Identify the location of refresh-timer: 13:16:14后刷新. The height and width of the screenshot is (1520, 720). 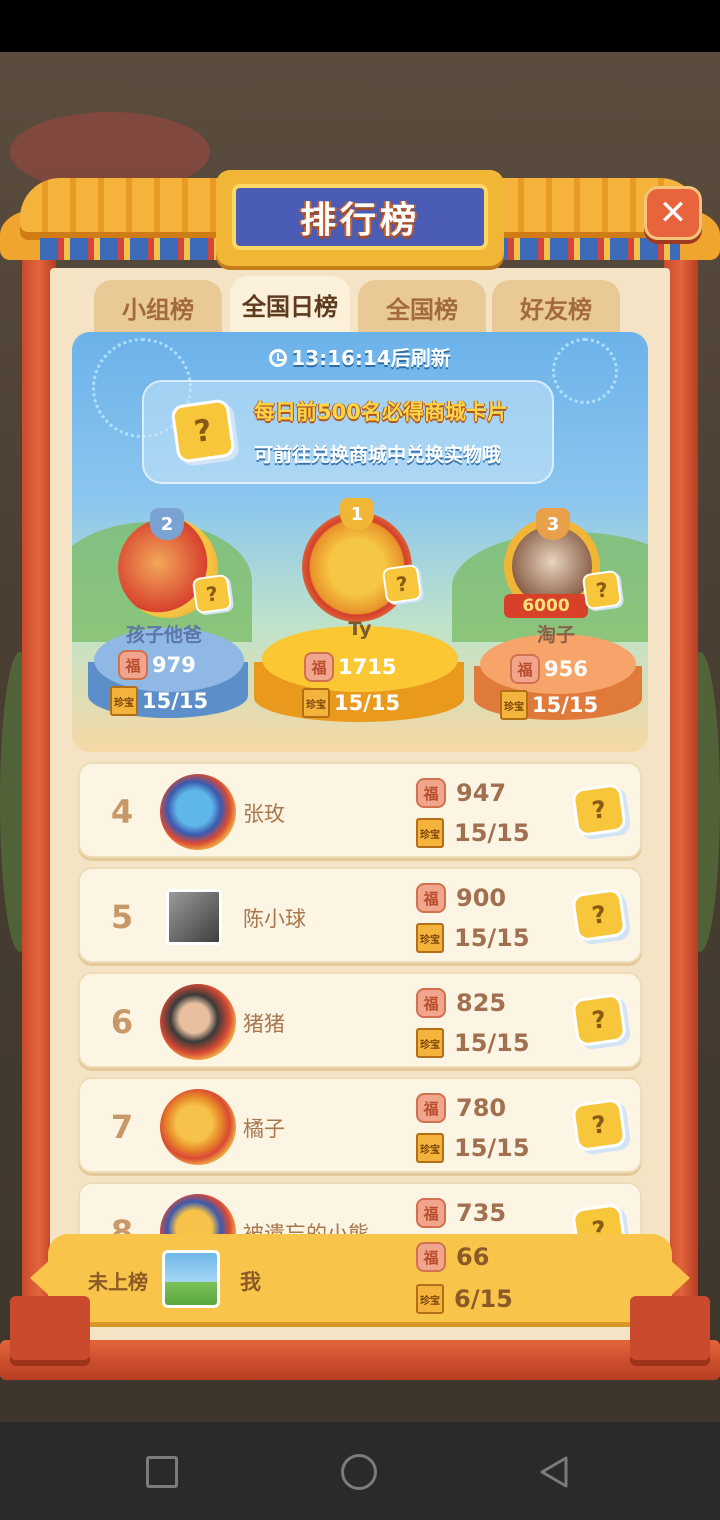
(360, 356).